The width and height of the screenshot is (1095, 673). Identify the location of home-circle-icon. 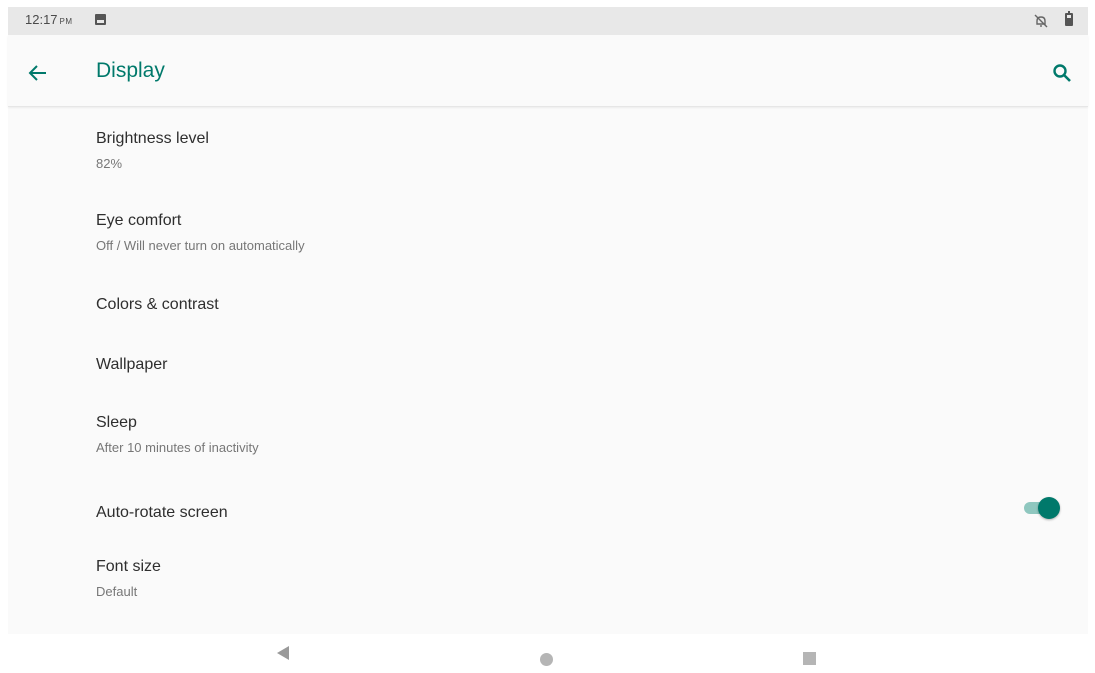
(546, 659).